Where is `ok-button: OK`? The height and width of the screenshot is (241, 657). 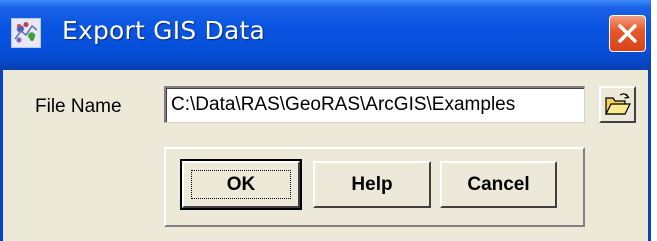 ok-button: OK is located at coordinates (241, 184).